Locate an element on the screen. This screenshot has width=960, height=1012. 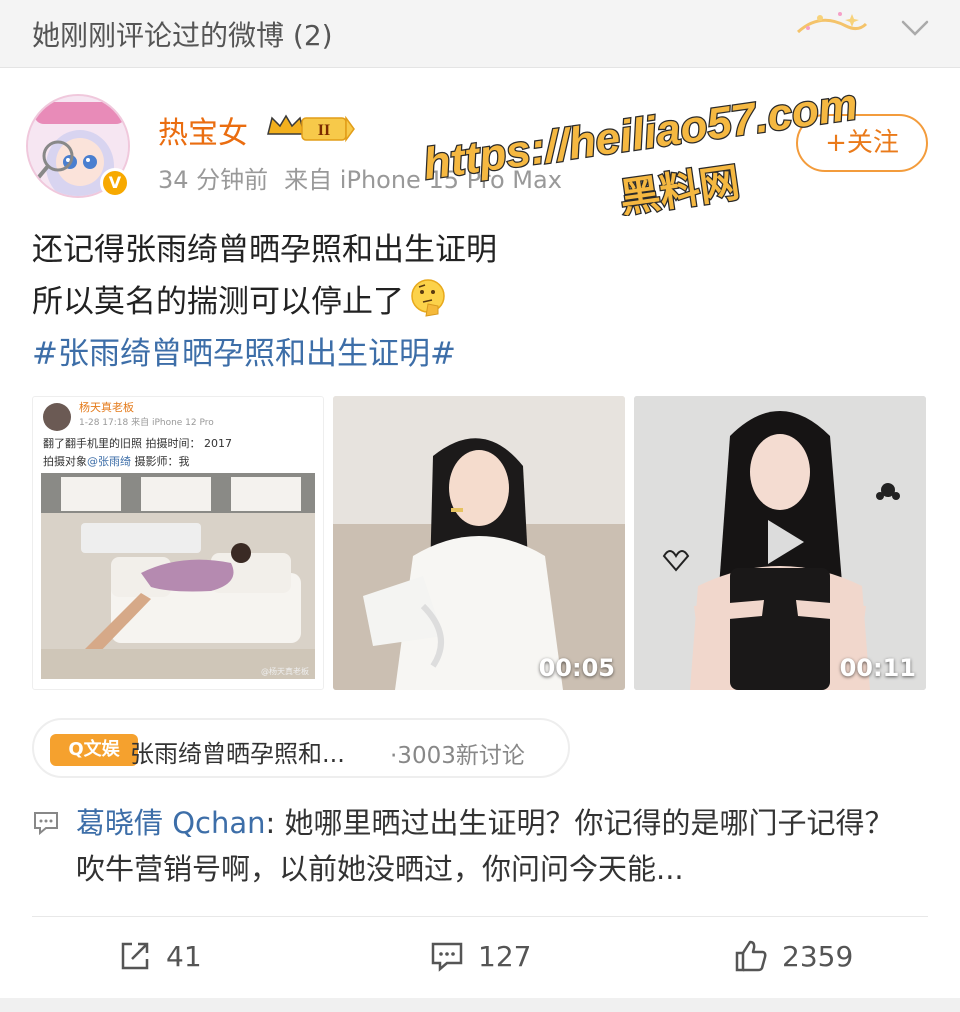
screenshot-author: 杨天真老板 is located at coordinates (106, 407).